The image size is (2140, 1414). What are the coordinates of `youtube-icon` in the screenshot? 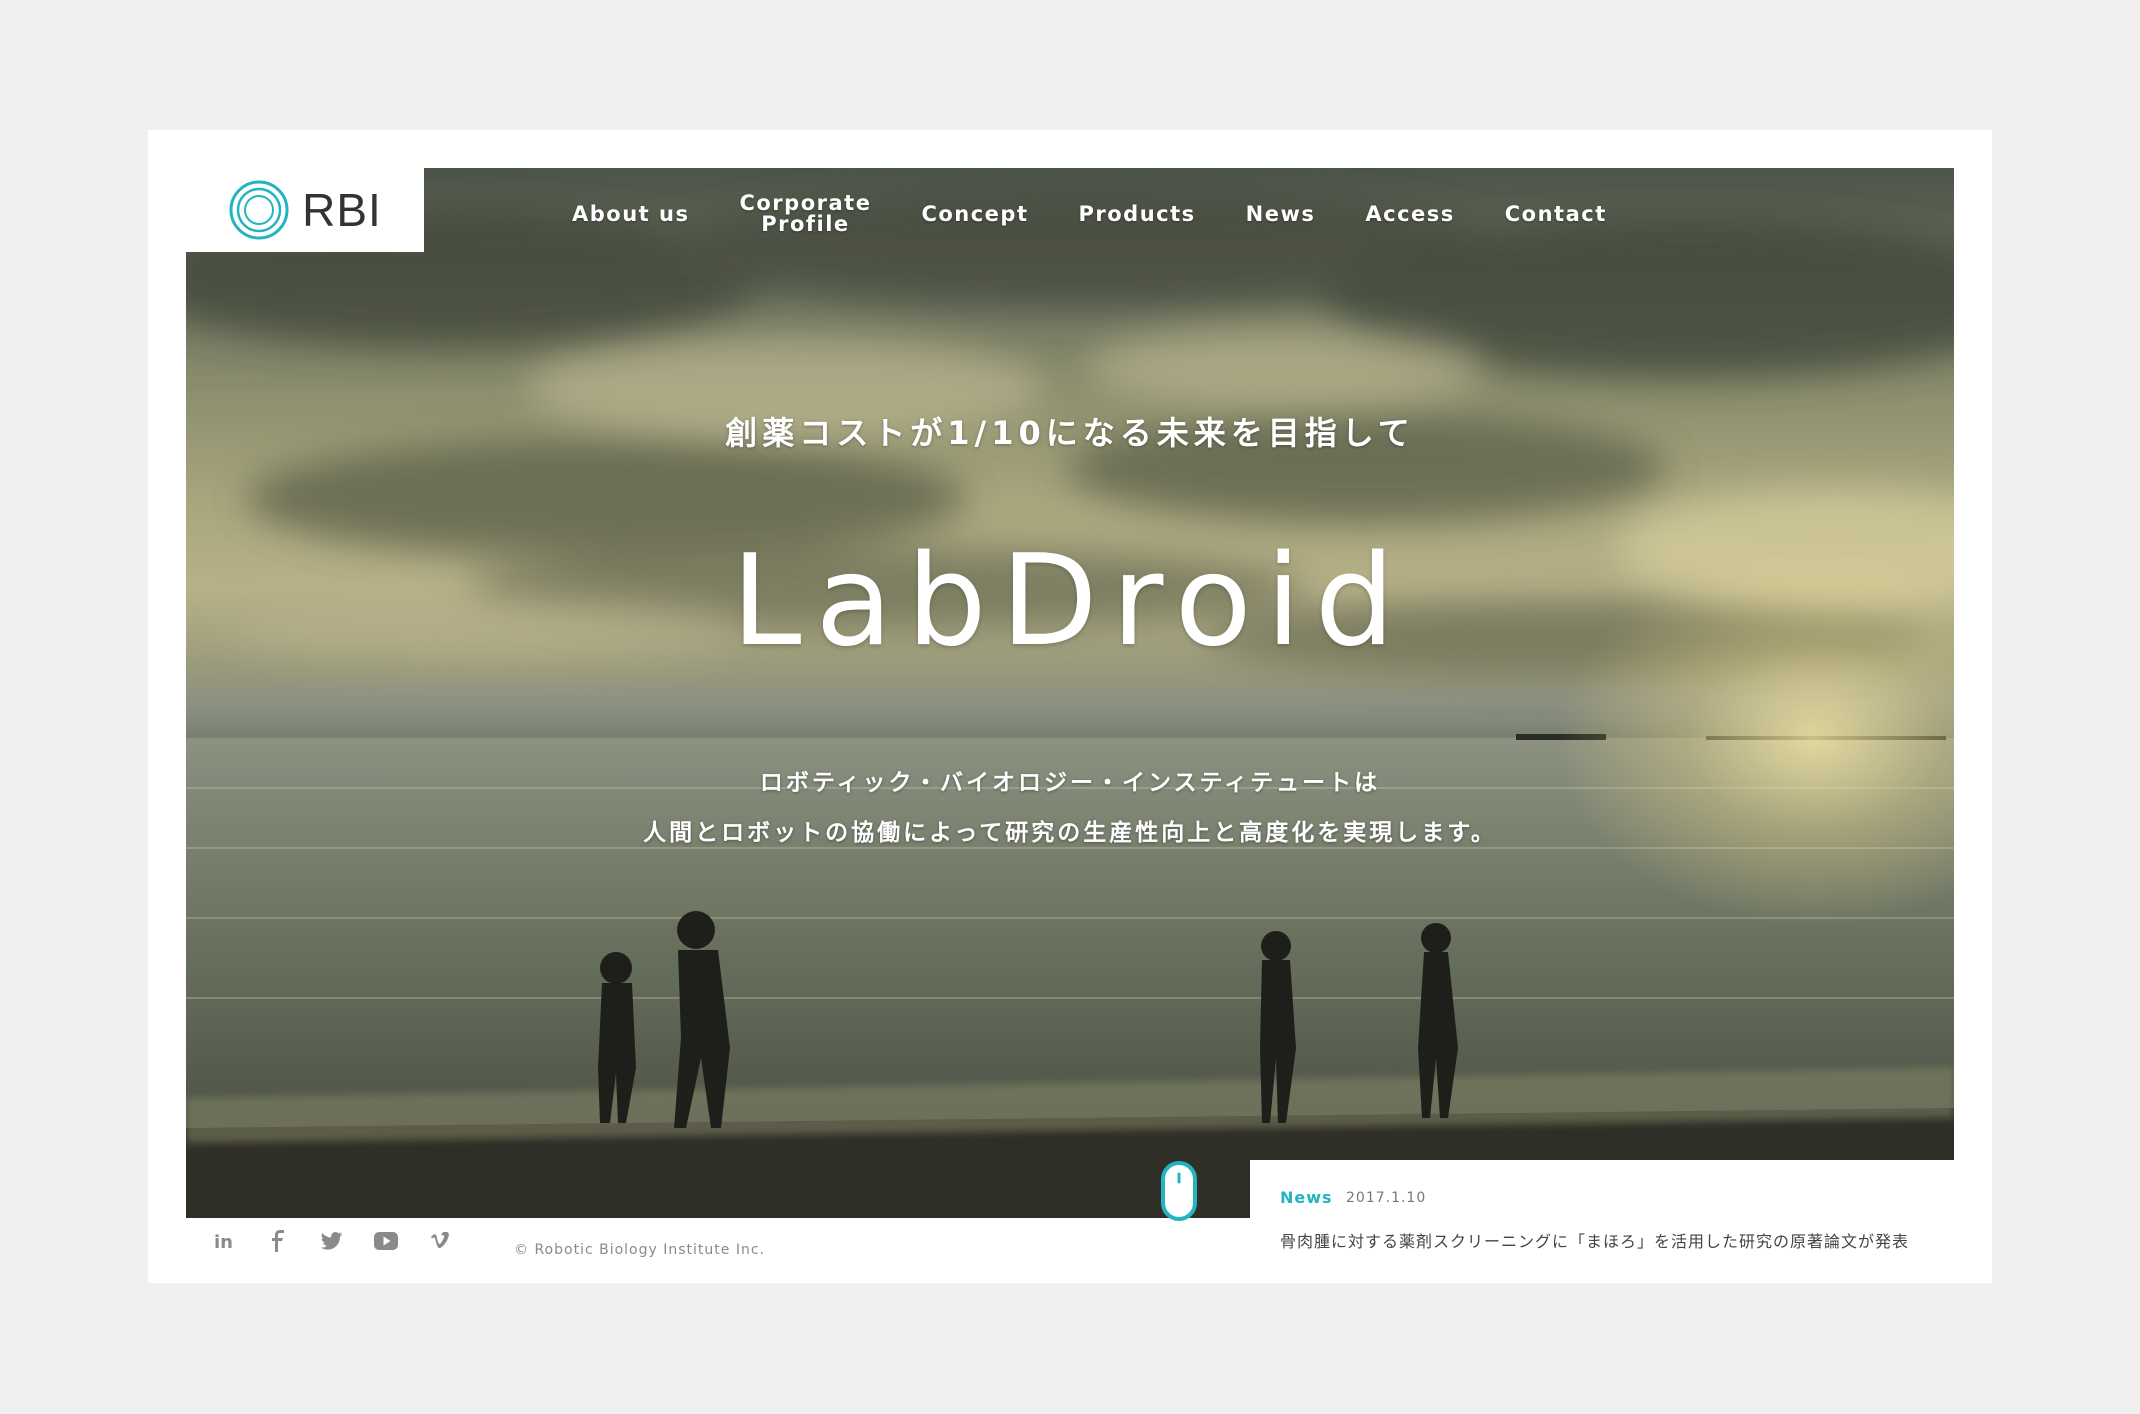 It's located at (386, 1241).